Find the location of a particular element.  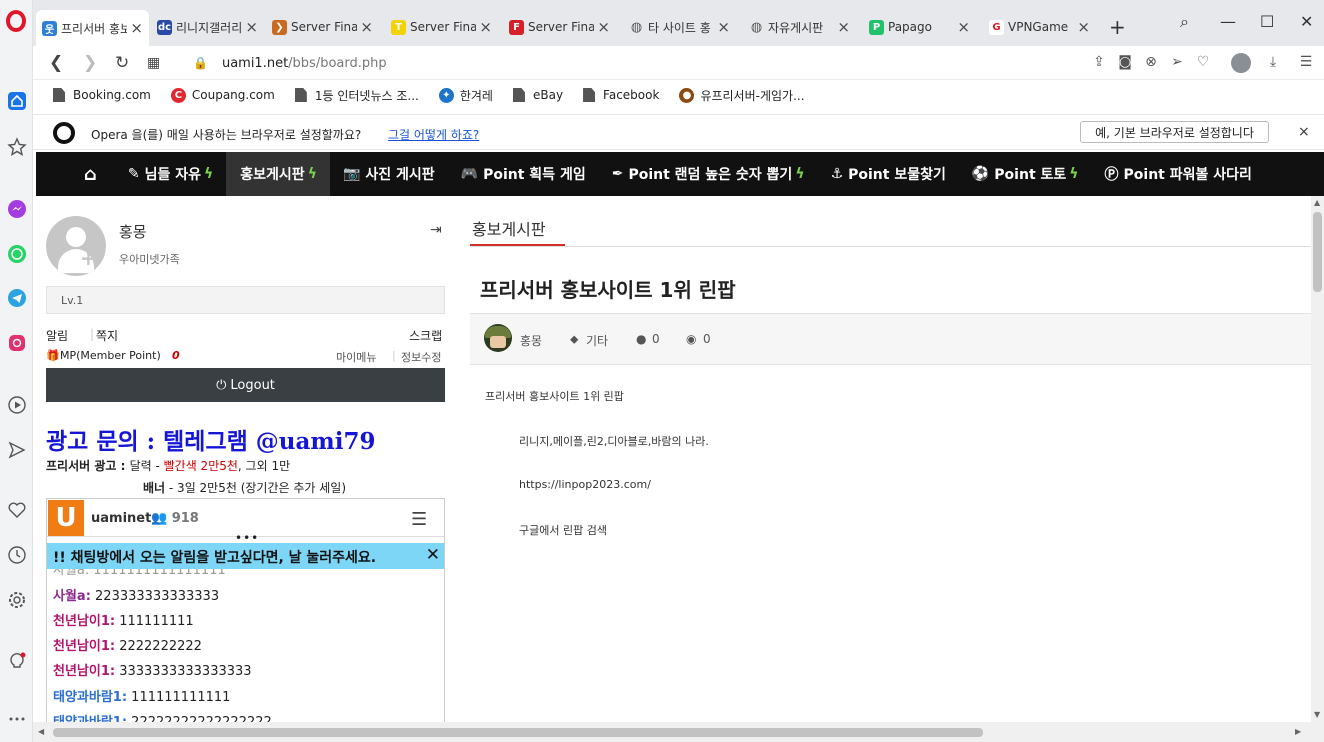

scroll-up-icon: ▲ is located at coordinates (1317, 202).